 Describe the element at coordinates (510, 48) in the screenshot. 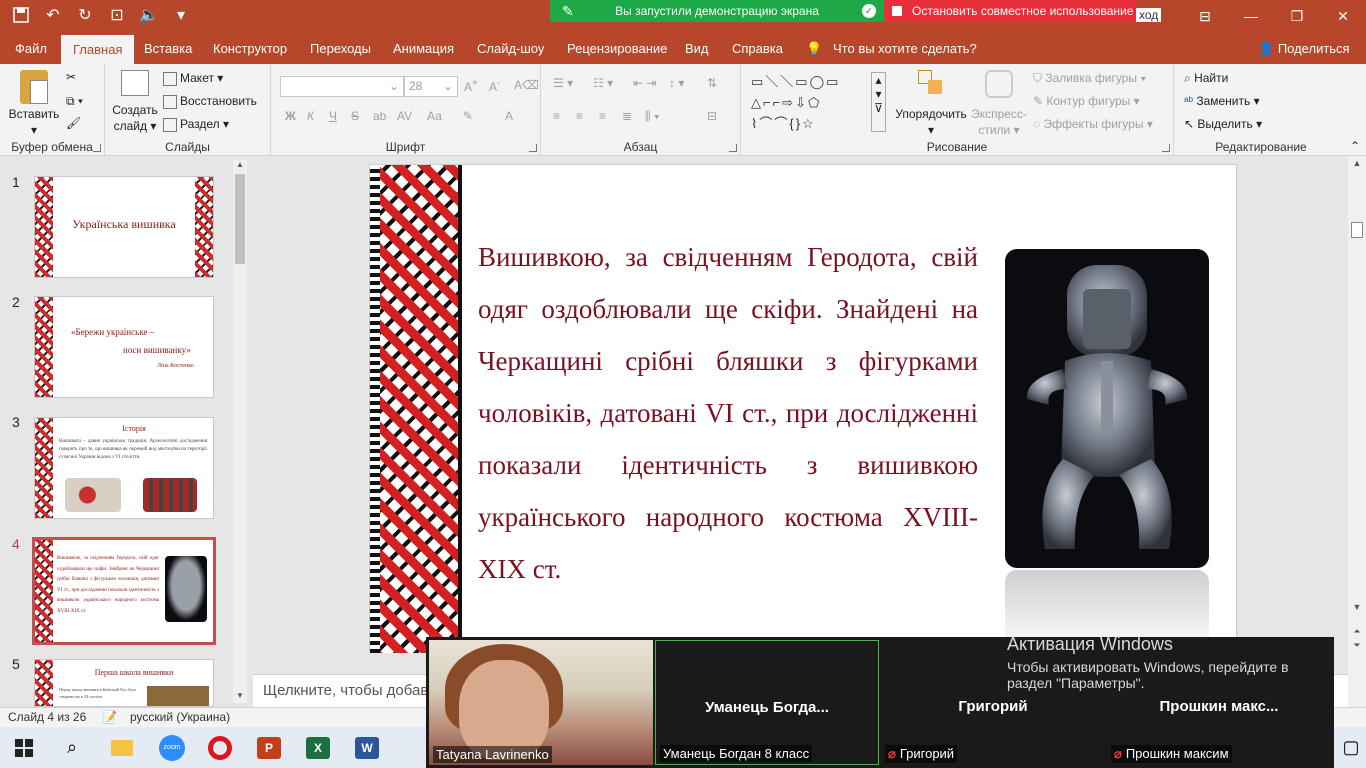

I see `tab-slideshow: Слайд-шоу` at that location.